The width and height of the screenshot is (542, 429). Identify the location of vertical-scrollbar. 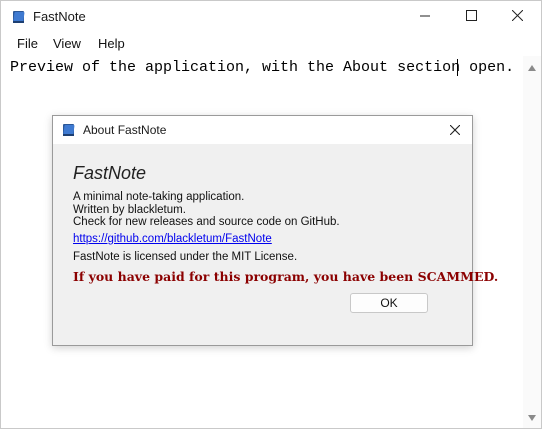
(532, 242).